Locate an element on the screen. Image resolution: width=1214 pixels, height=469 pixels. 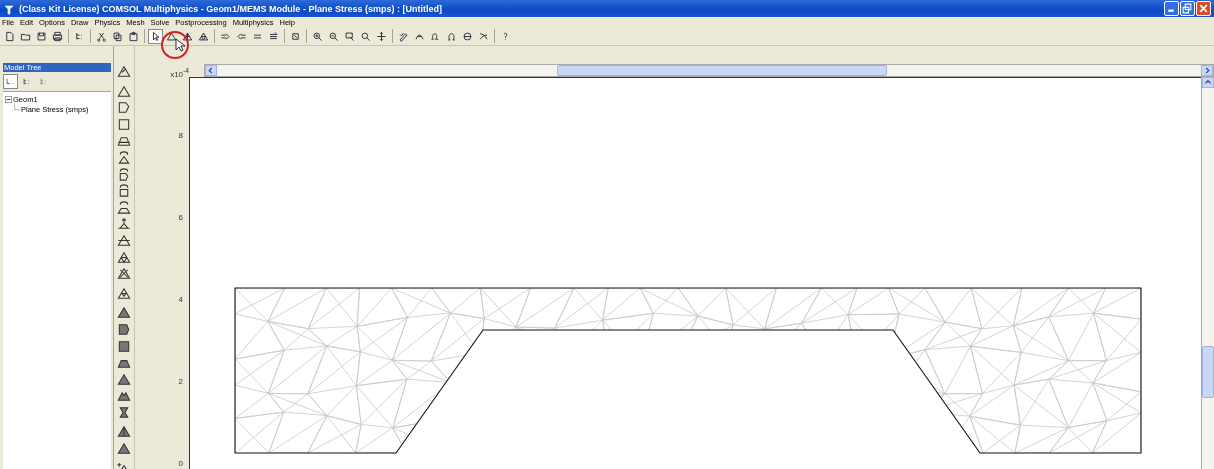
filled-square-button is located at coordinates (124, 346).